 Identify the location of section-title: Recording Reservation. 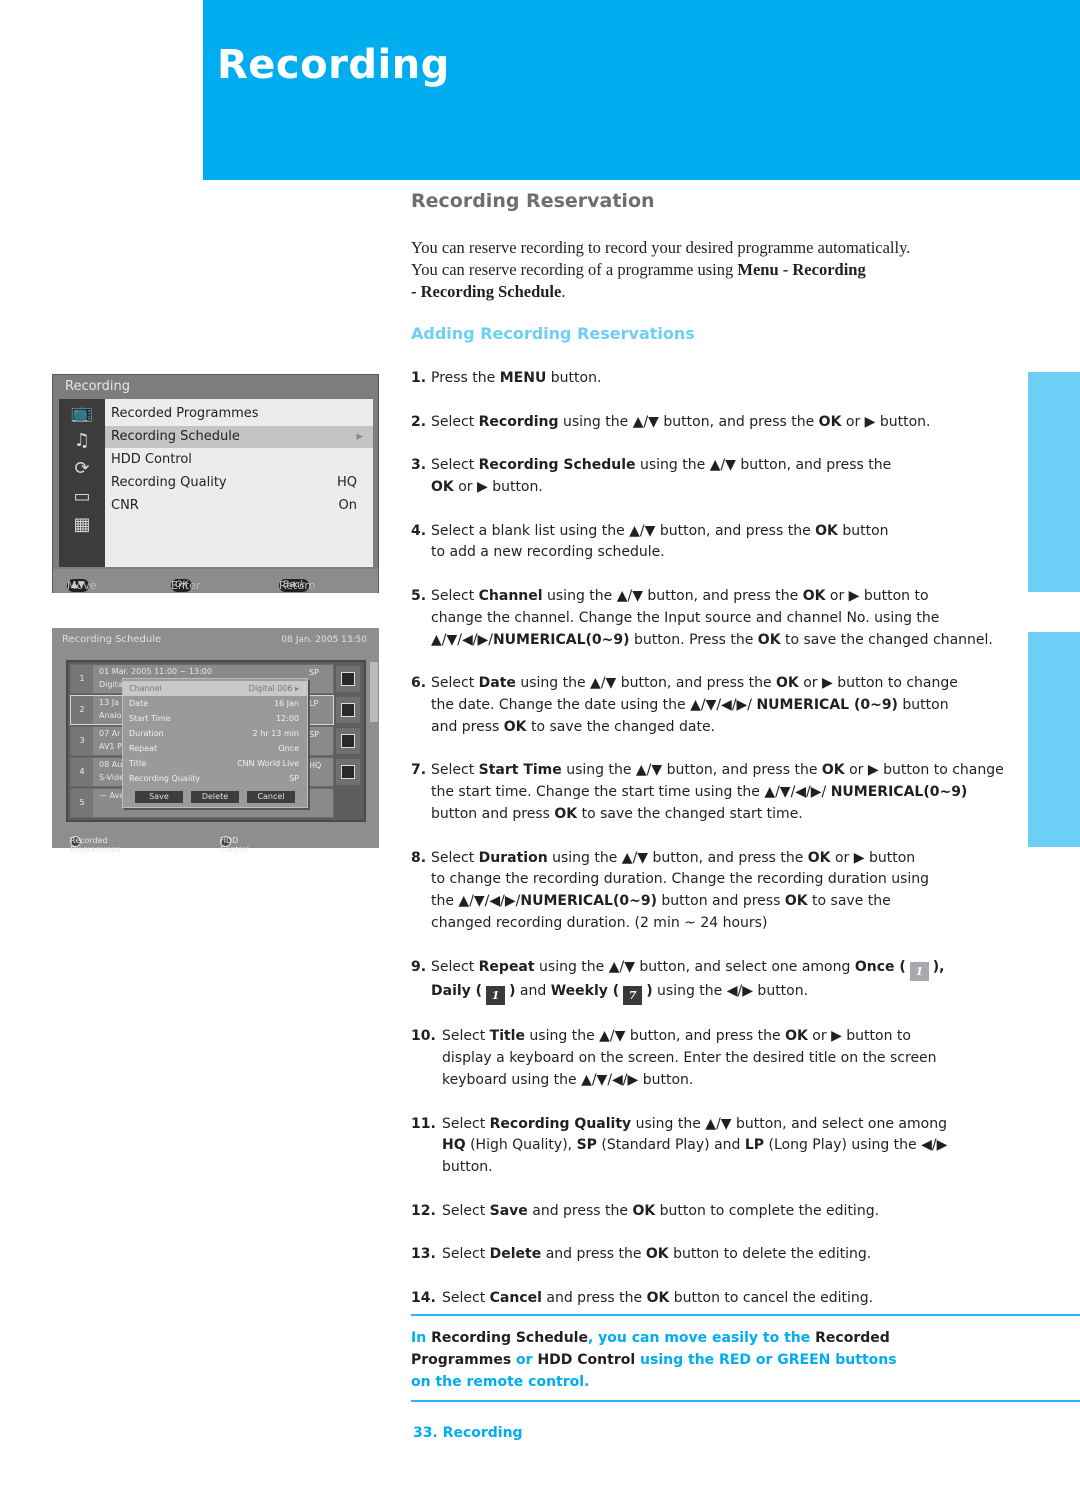
(533, 201).